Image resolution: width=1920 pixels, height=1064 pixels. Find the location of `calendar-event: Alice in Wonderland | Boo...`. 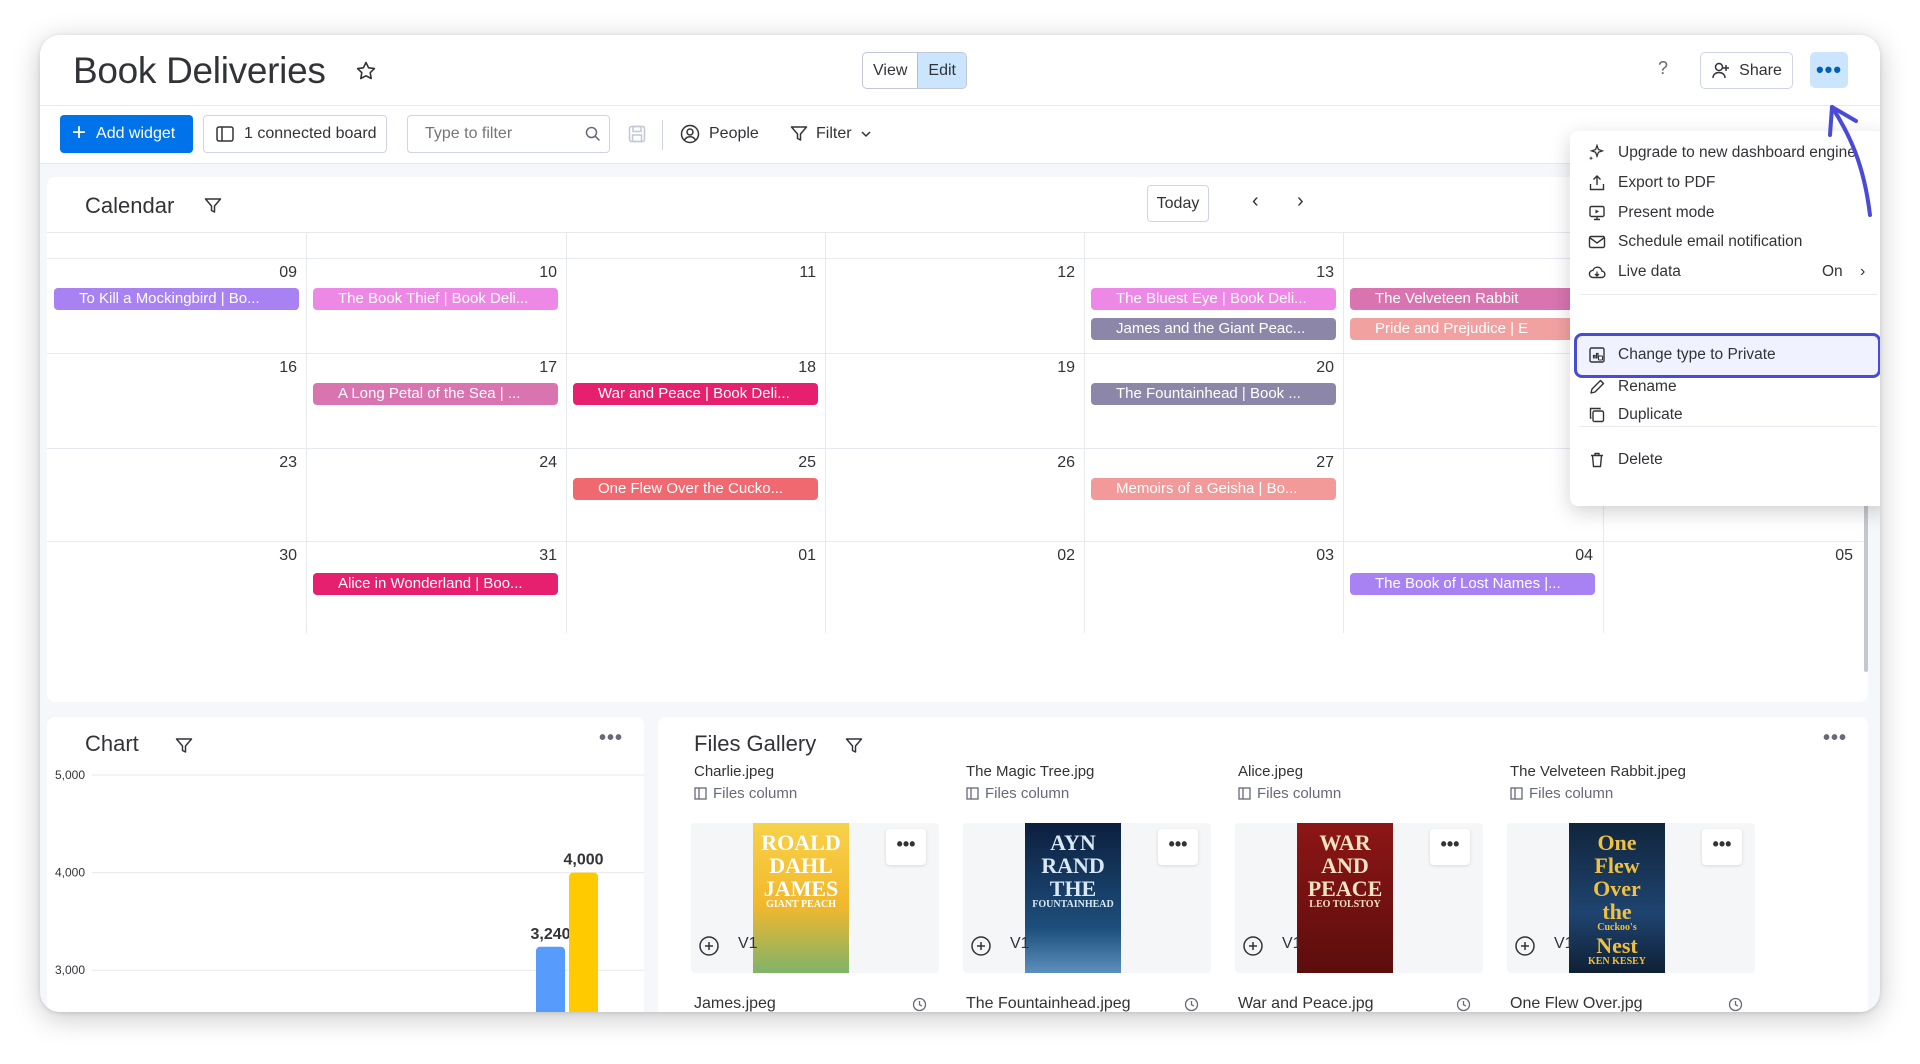

calendar-event: Alice in Wonderland | Boo... is located at coordinates (435, 584).